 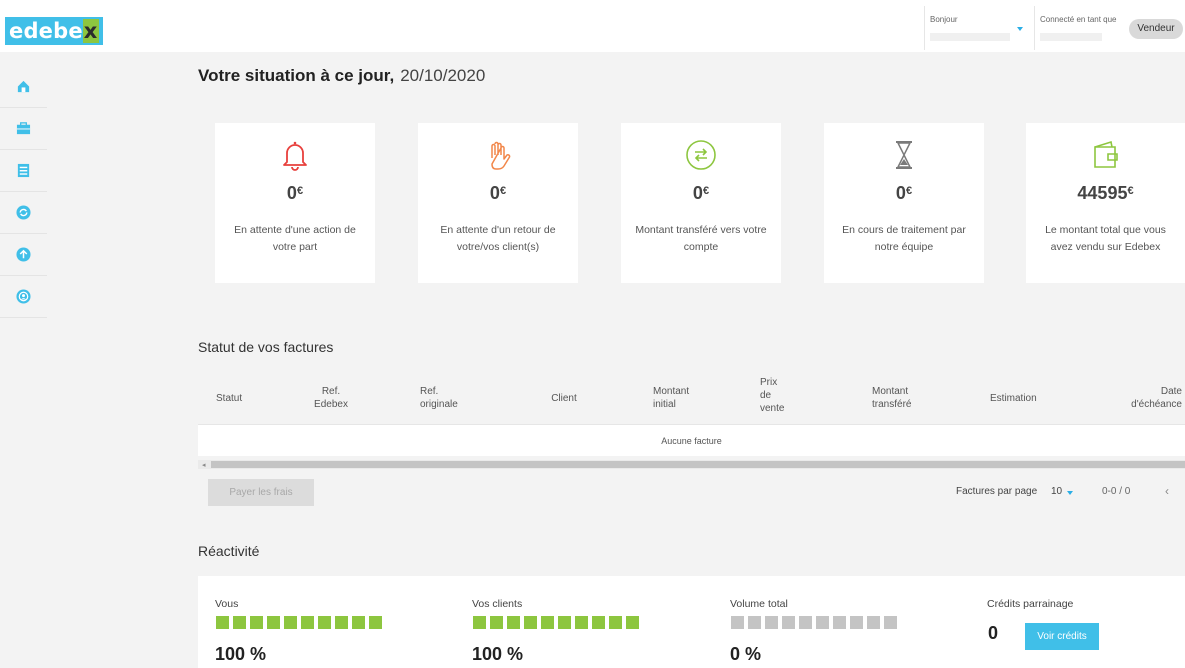 What do you see at coordinates (1105, 193) in the screenshot?
I see `card-amount: 44595€` at bounding box center [1105, 193].